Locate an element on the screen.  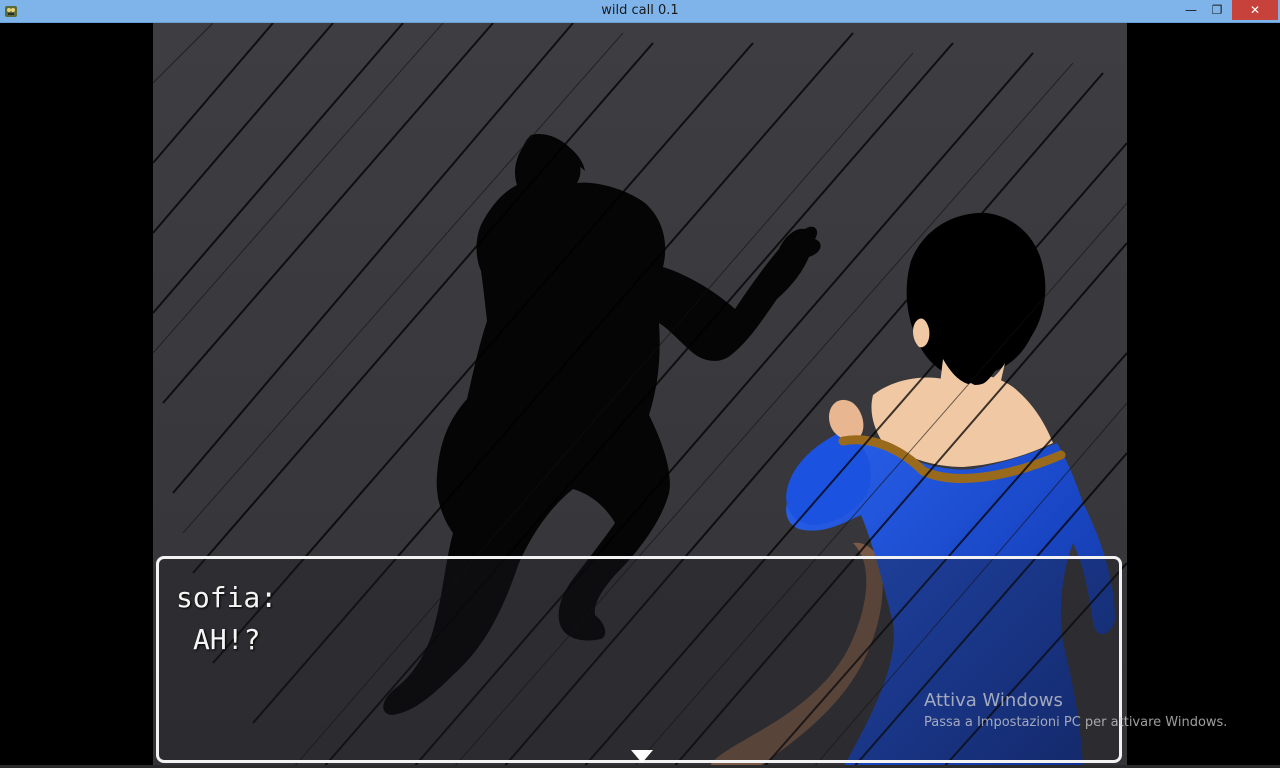
close-icon: ✕ is located at coordinates (1255, 10).